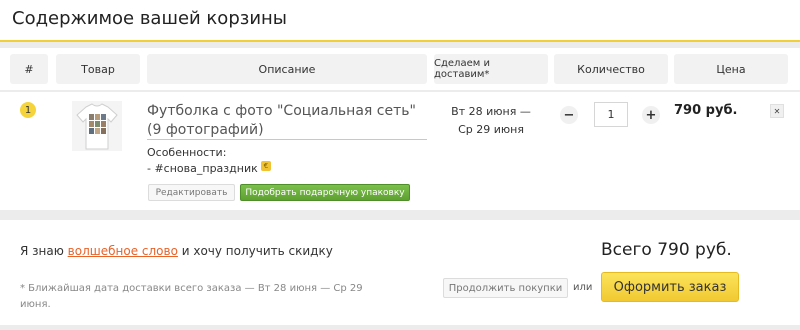 The width and height of the screenshot is (800, 330). What do you see at coordinates (491, 121) in the screenshot?
I see `delivery-dates: Вт 28 июня — Ср 29 июня` at bounding box center [491, 121].